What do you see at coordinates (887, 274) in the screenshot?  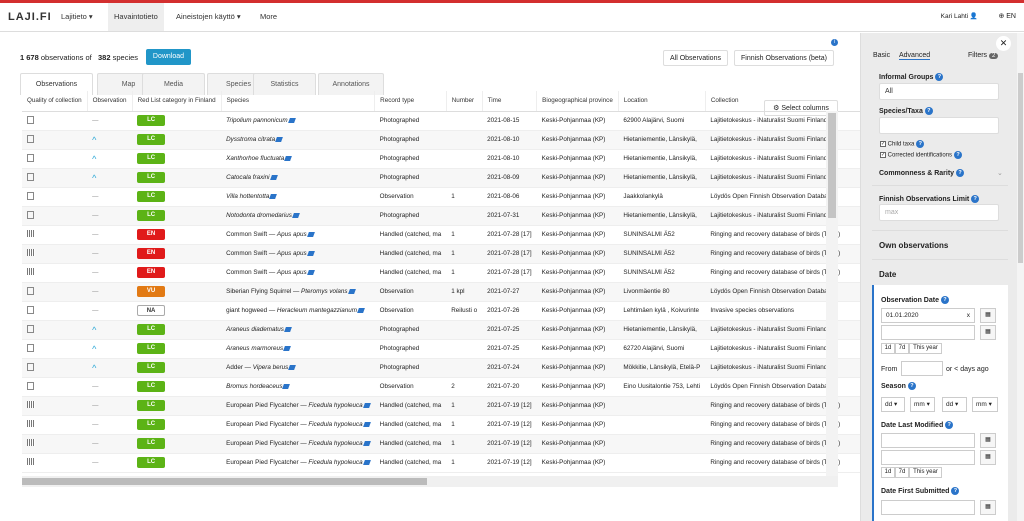 I see `date-header: Date` at bounding box center [887, 274].